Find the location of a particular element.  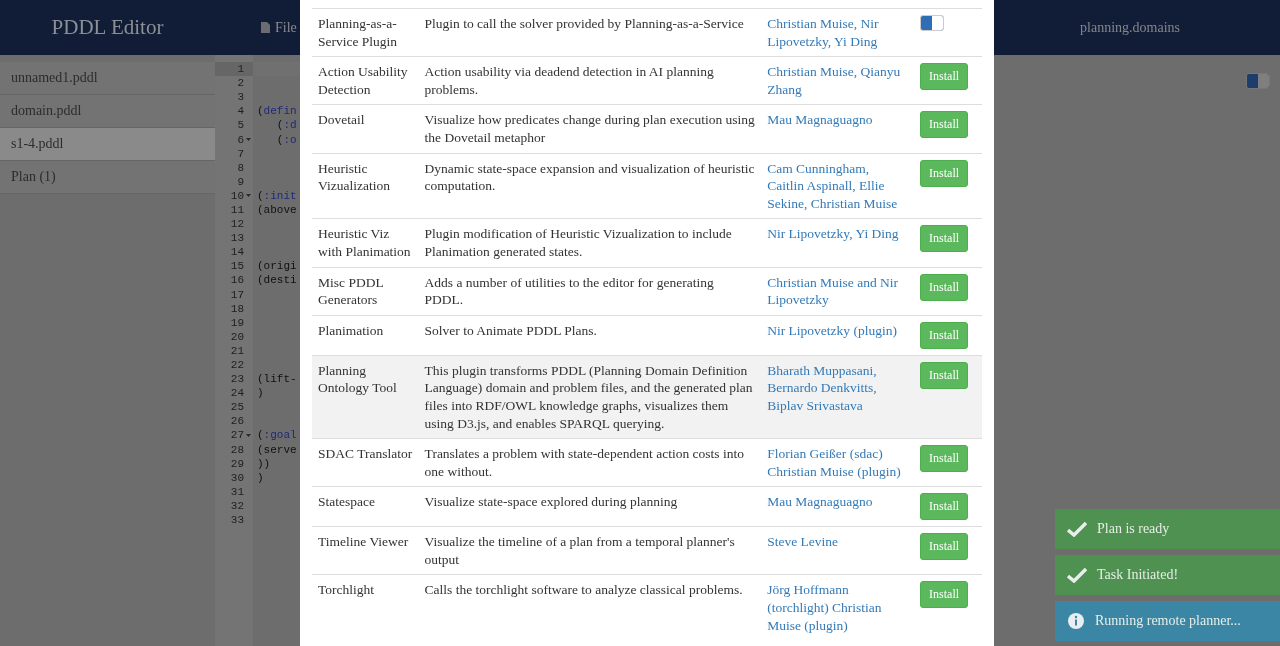

plugin-description: Dynamic state-space expansion and visualization of heuristic computation. is located at coordinates (589, 177).